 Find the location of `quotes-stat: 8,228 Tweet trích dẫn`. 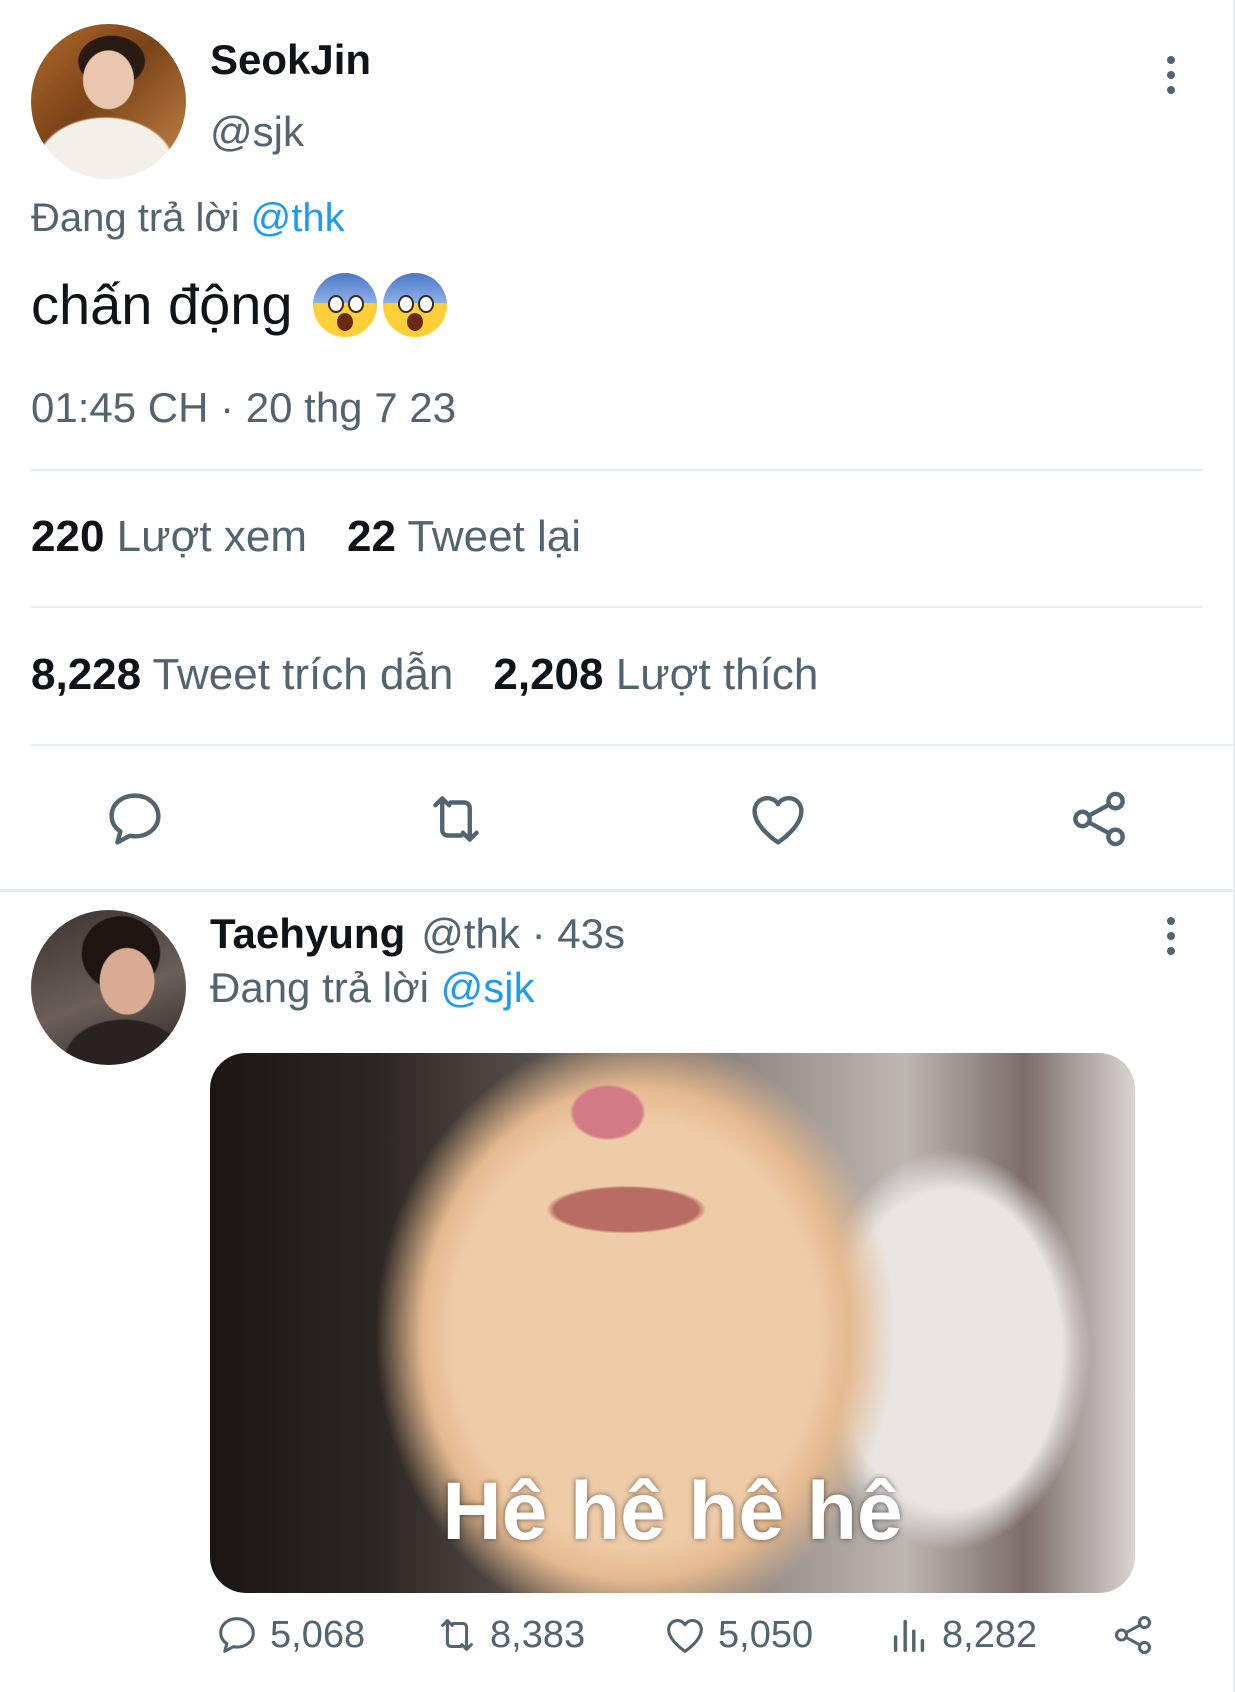

quotes-stat: 8,228 Tweet trích dẫn is located at coordinates (242, 675).